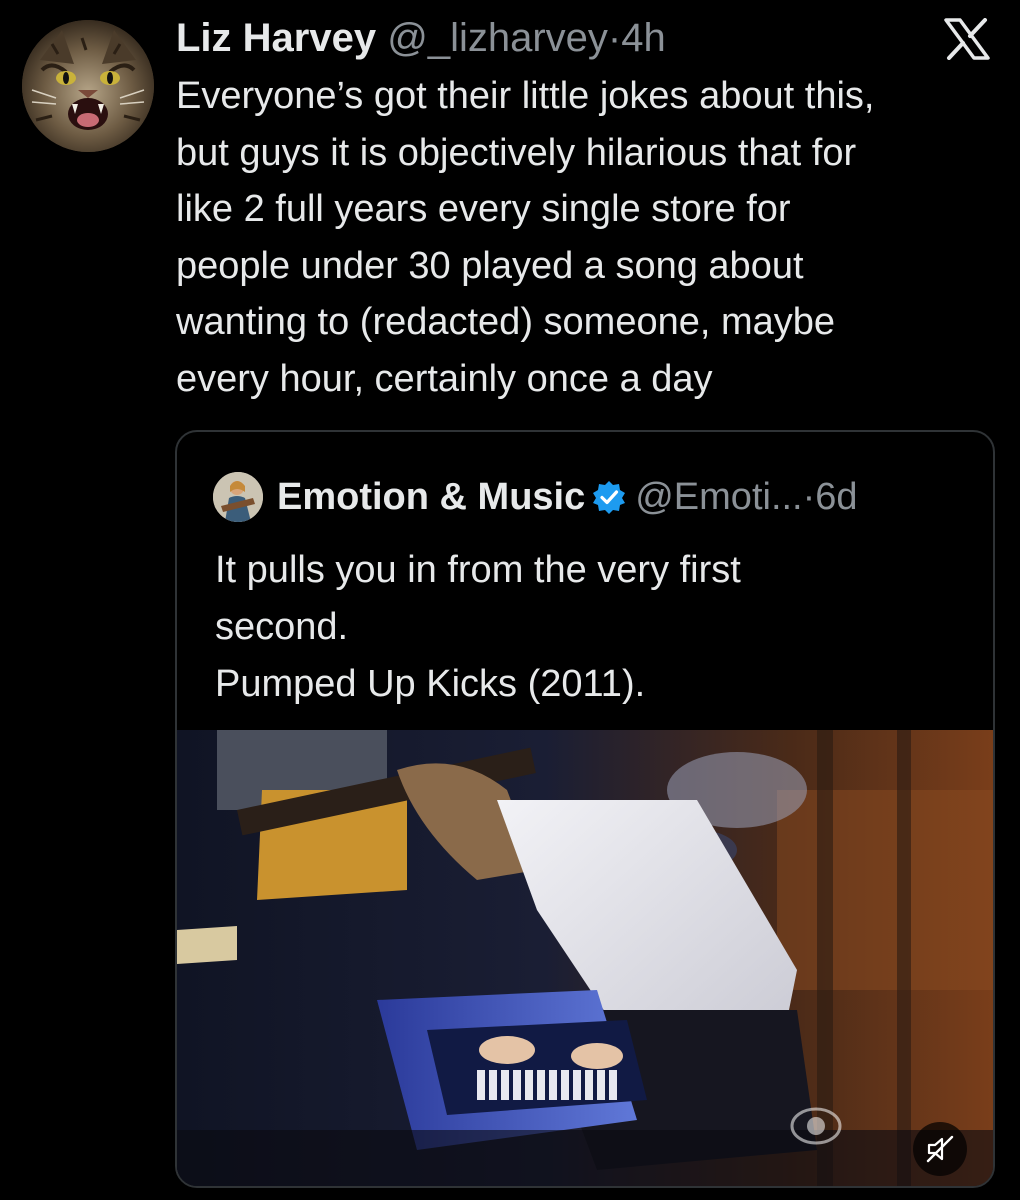 Image resolution: width=1020 pixels, height=1200 pixels. I want to click on cbs-eye-icon, so click(816, 1126).